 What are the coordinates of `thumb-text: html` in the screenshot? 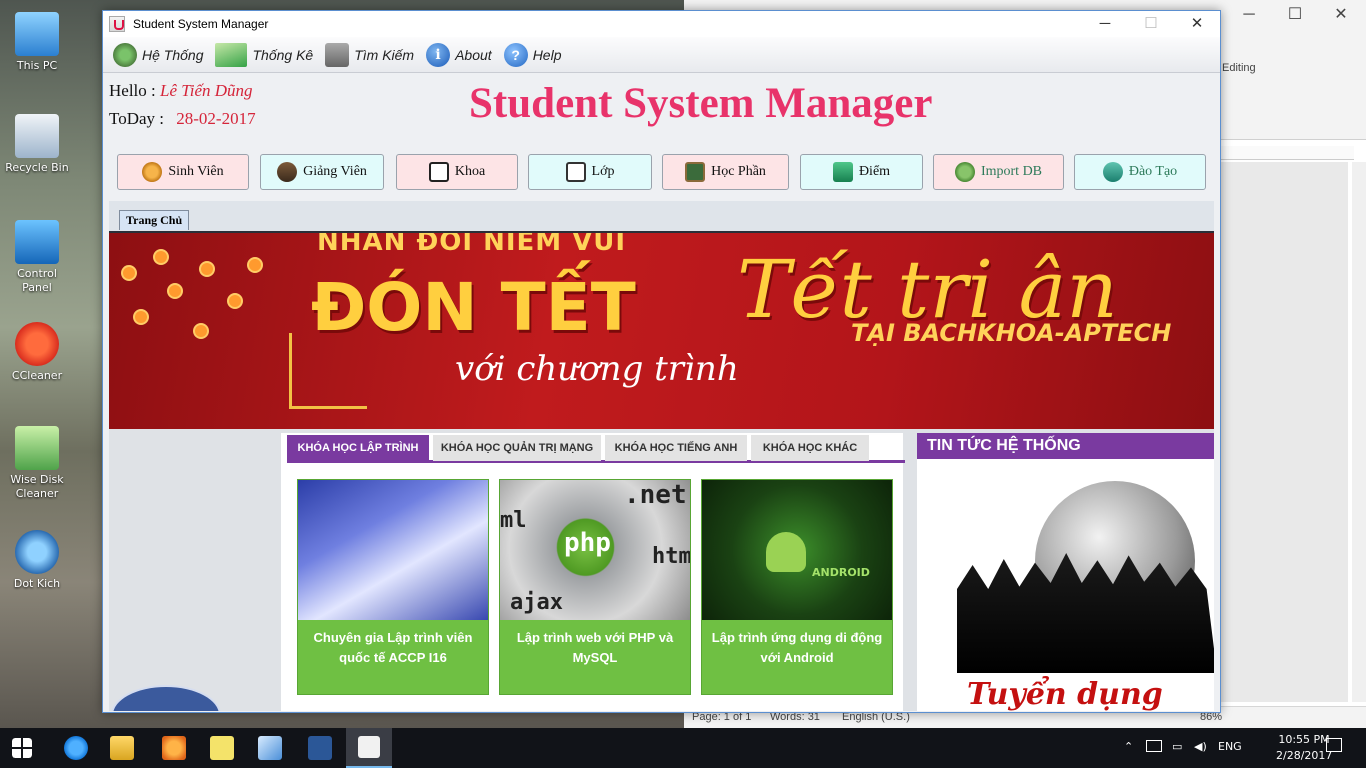 It's located at (671, 556).